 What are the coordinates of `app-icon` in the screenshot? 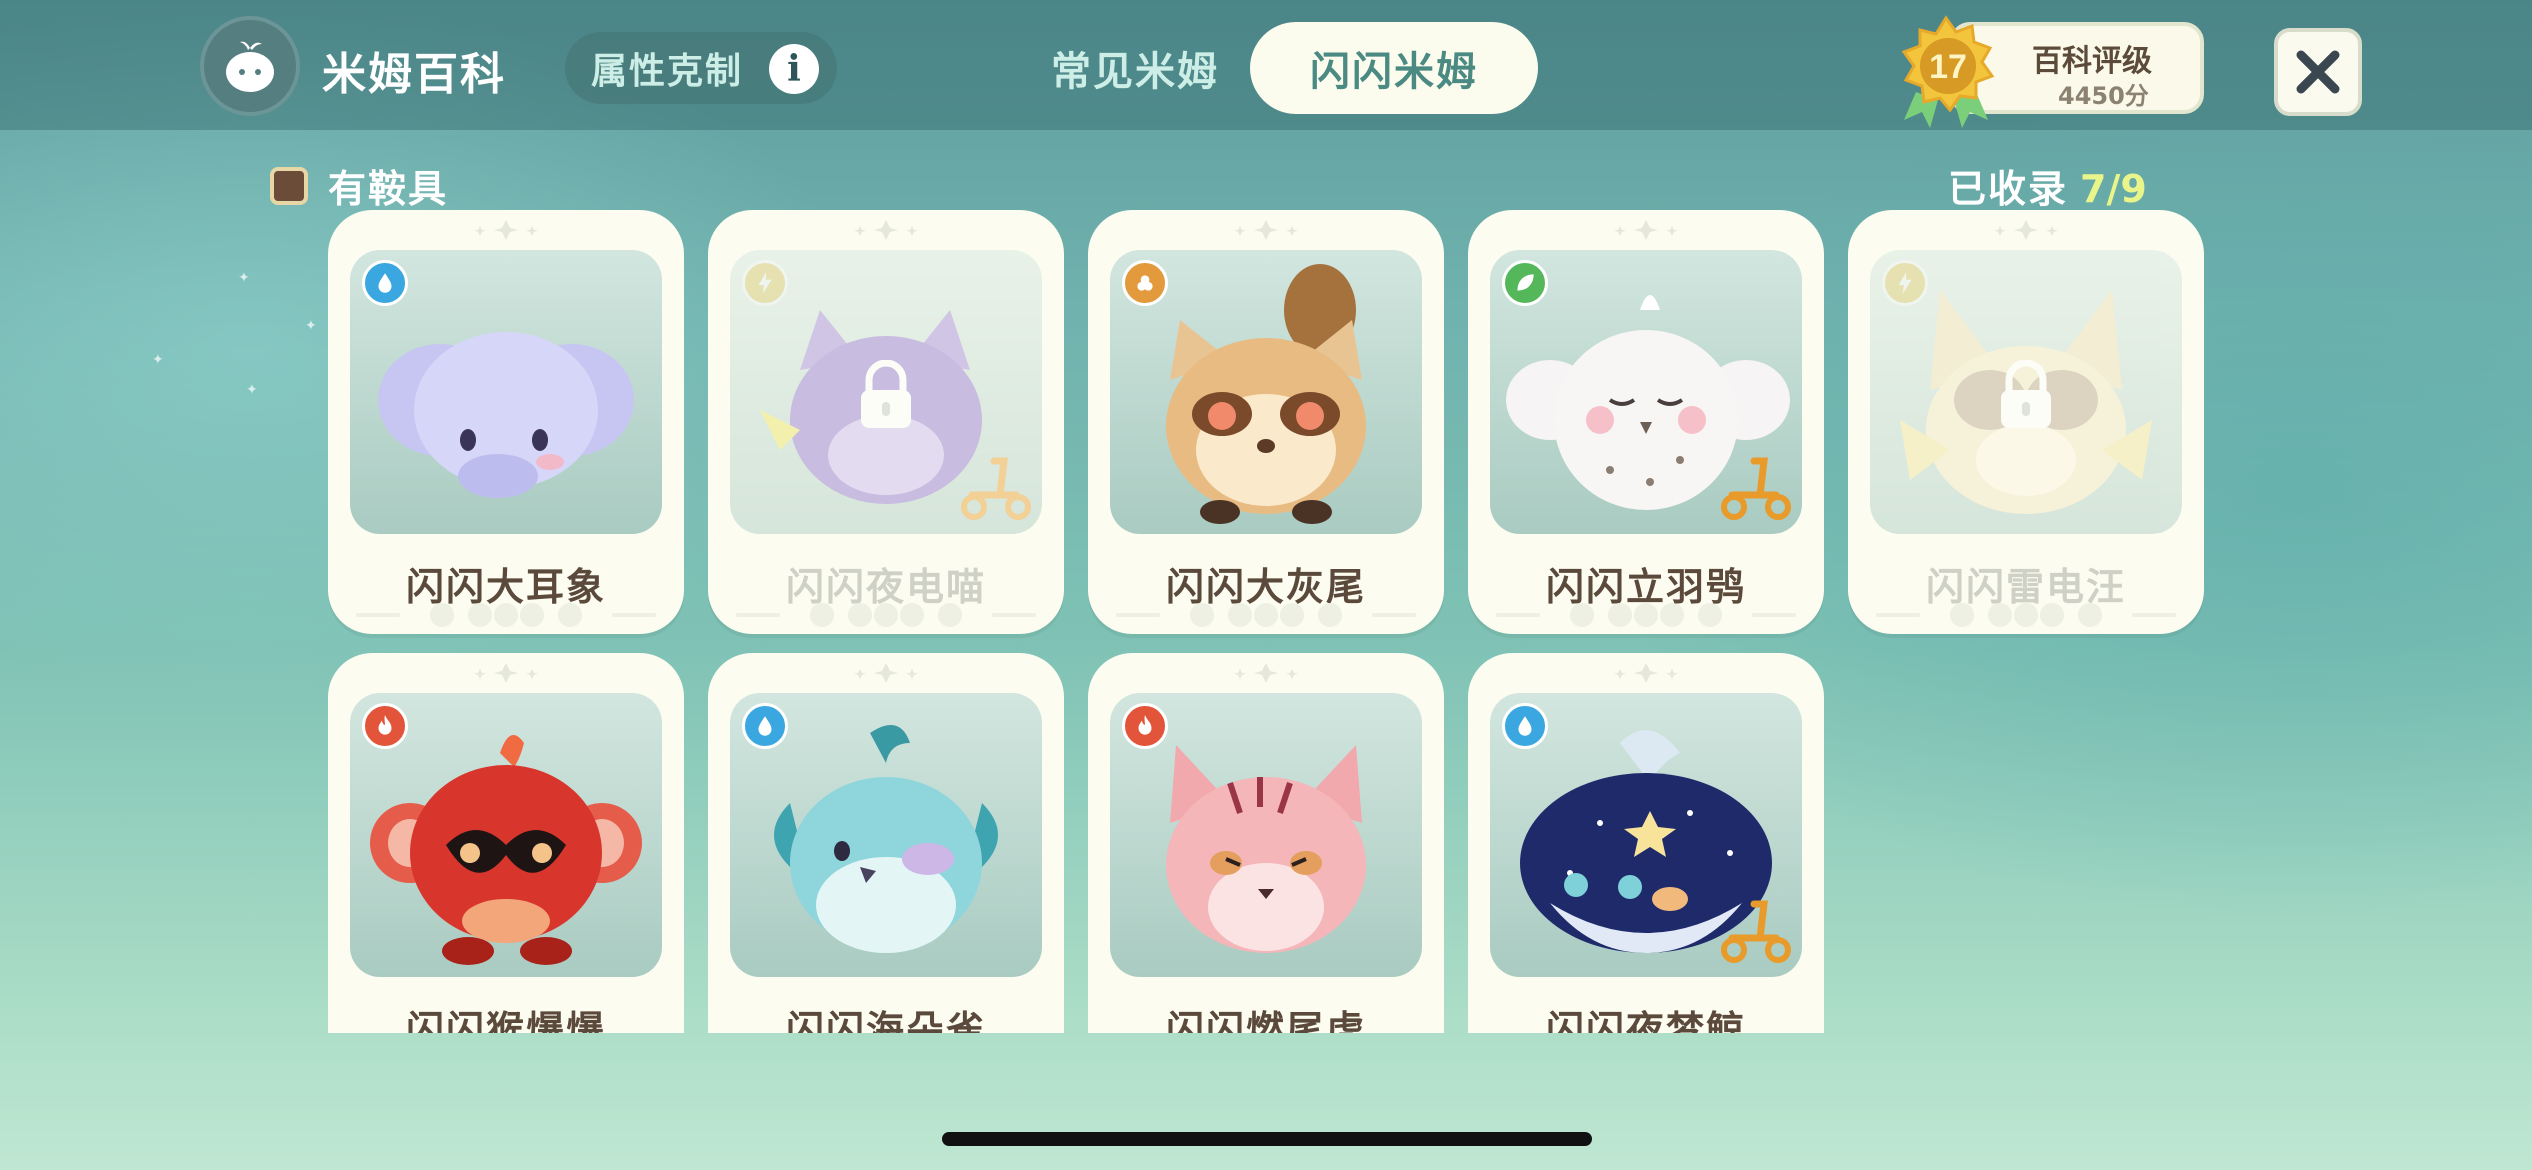 It's located at (250, 66).